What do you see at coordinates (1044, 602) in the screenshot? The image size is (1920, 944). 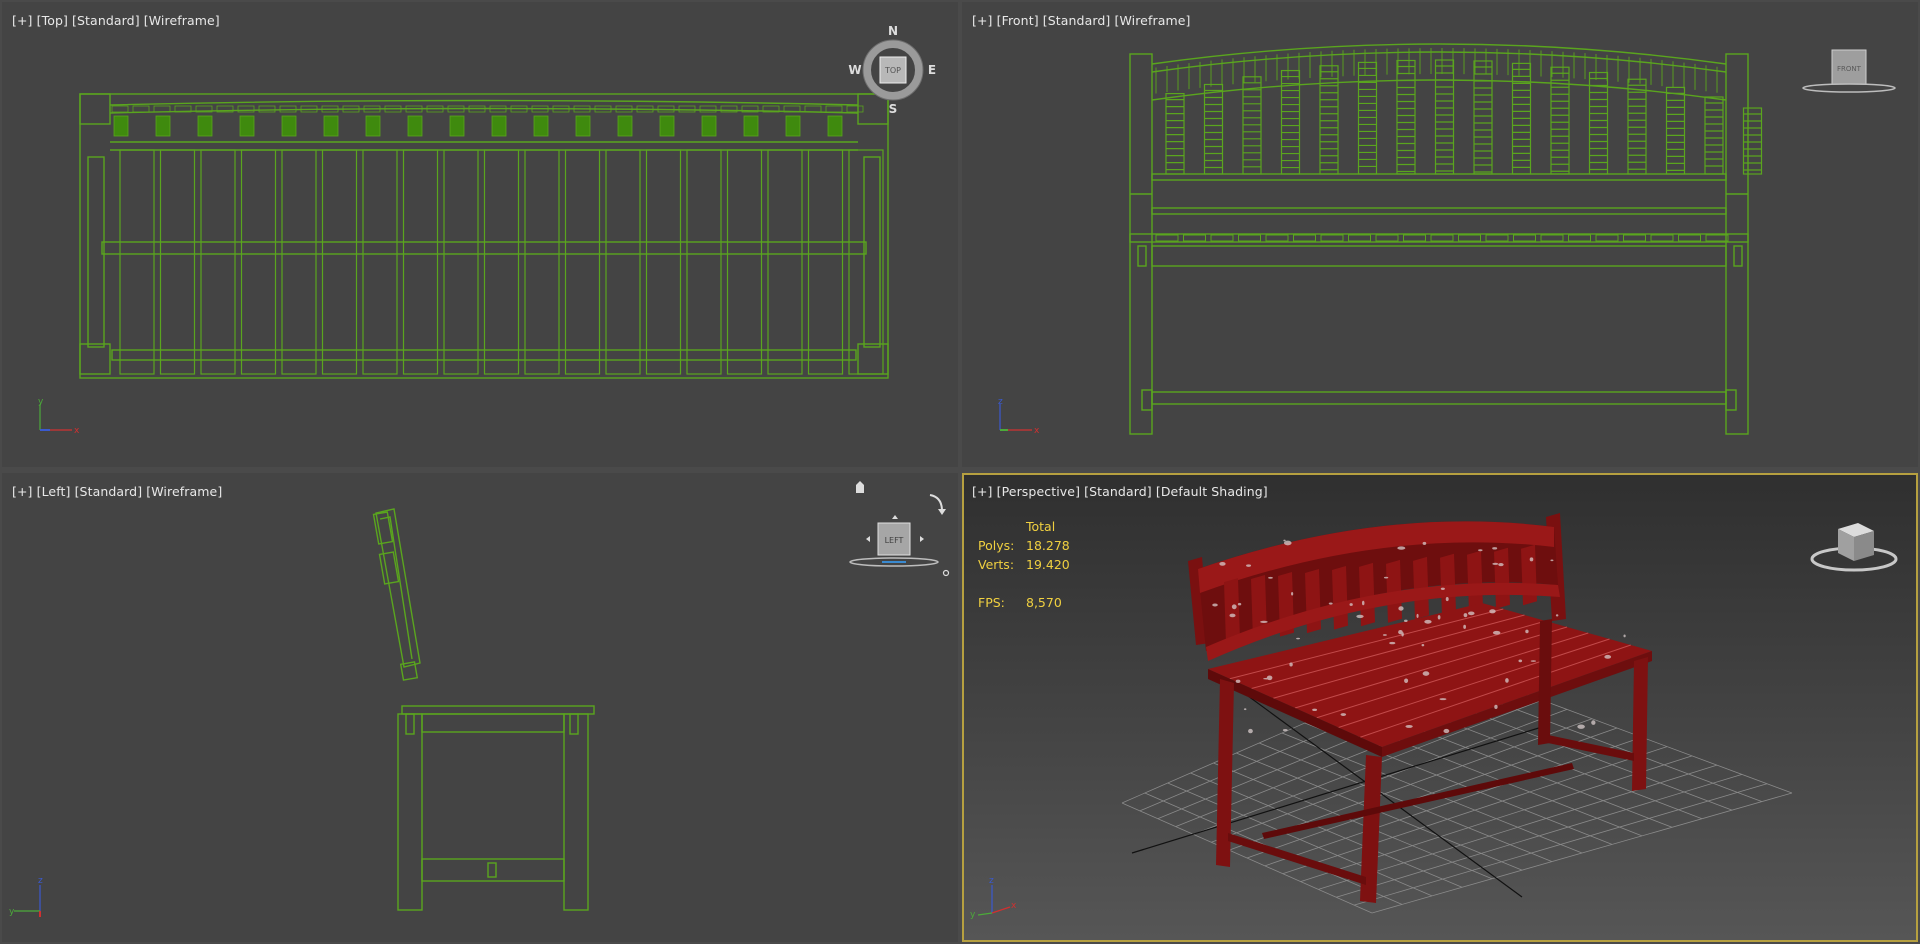 I see `stats-fps-value: 8,570` at bounding box center [1044, 602].